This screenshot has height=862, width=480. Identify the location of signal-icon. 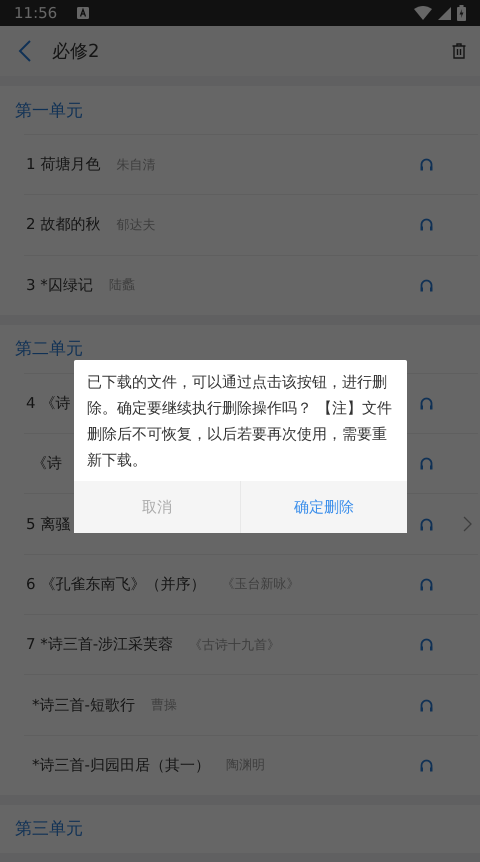
(444, 13).